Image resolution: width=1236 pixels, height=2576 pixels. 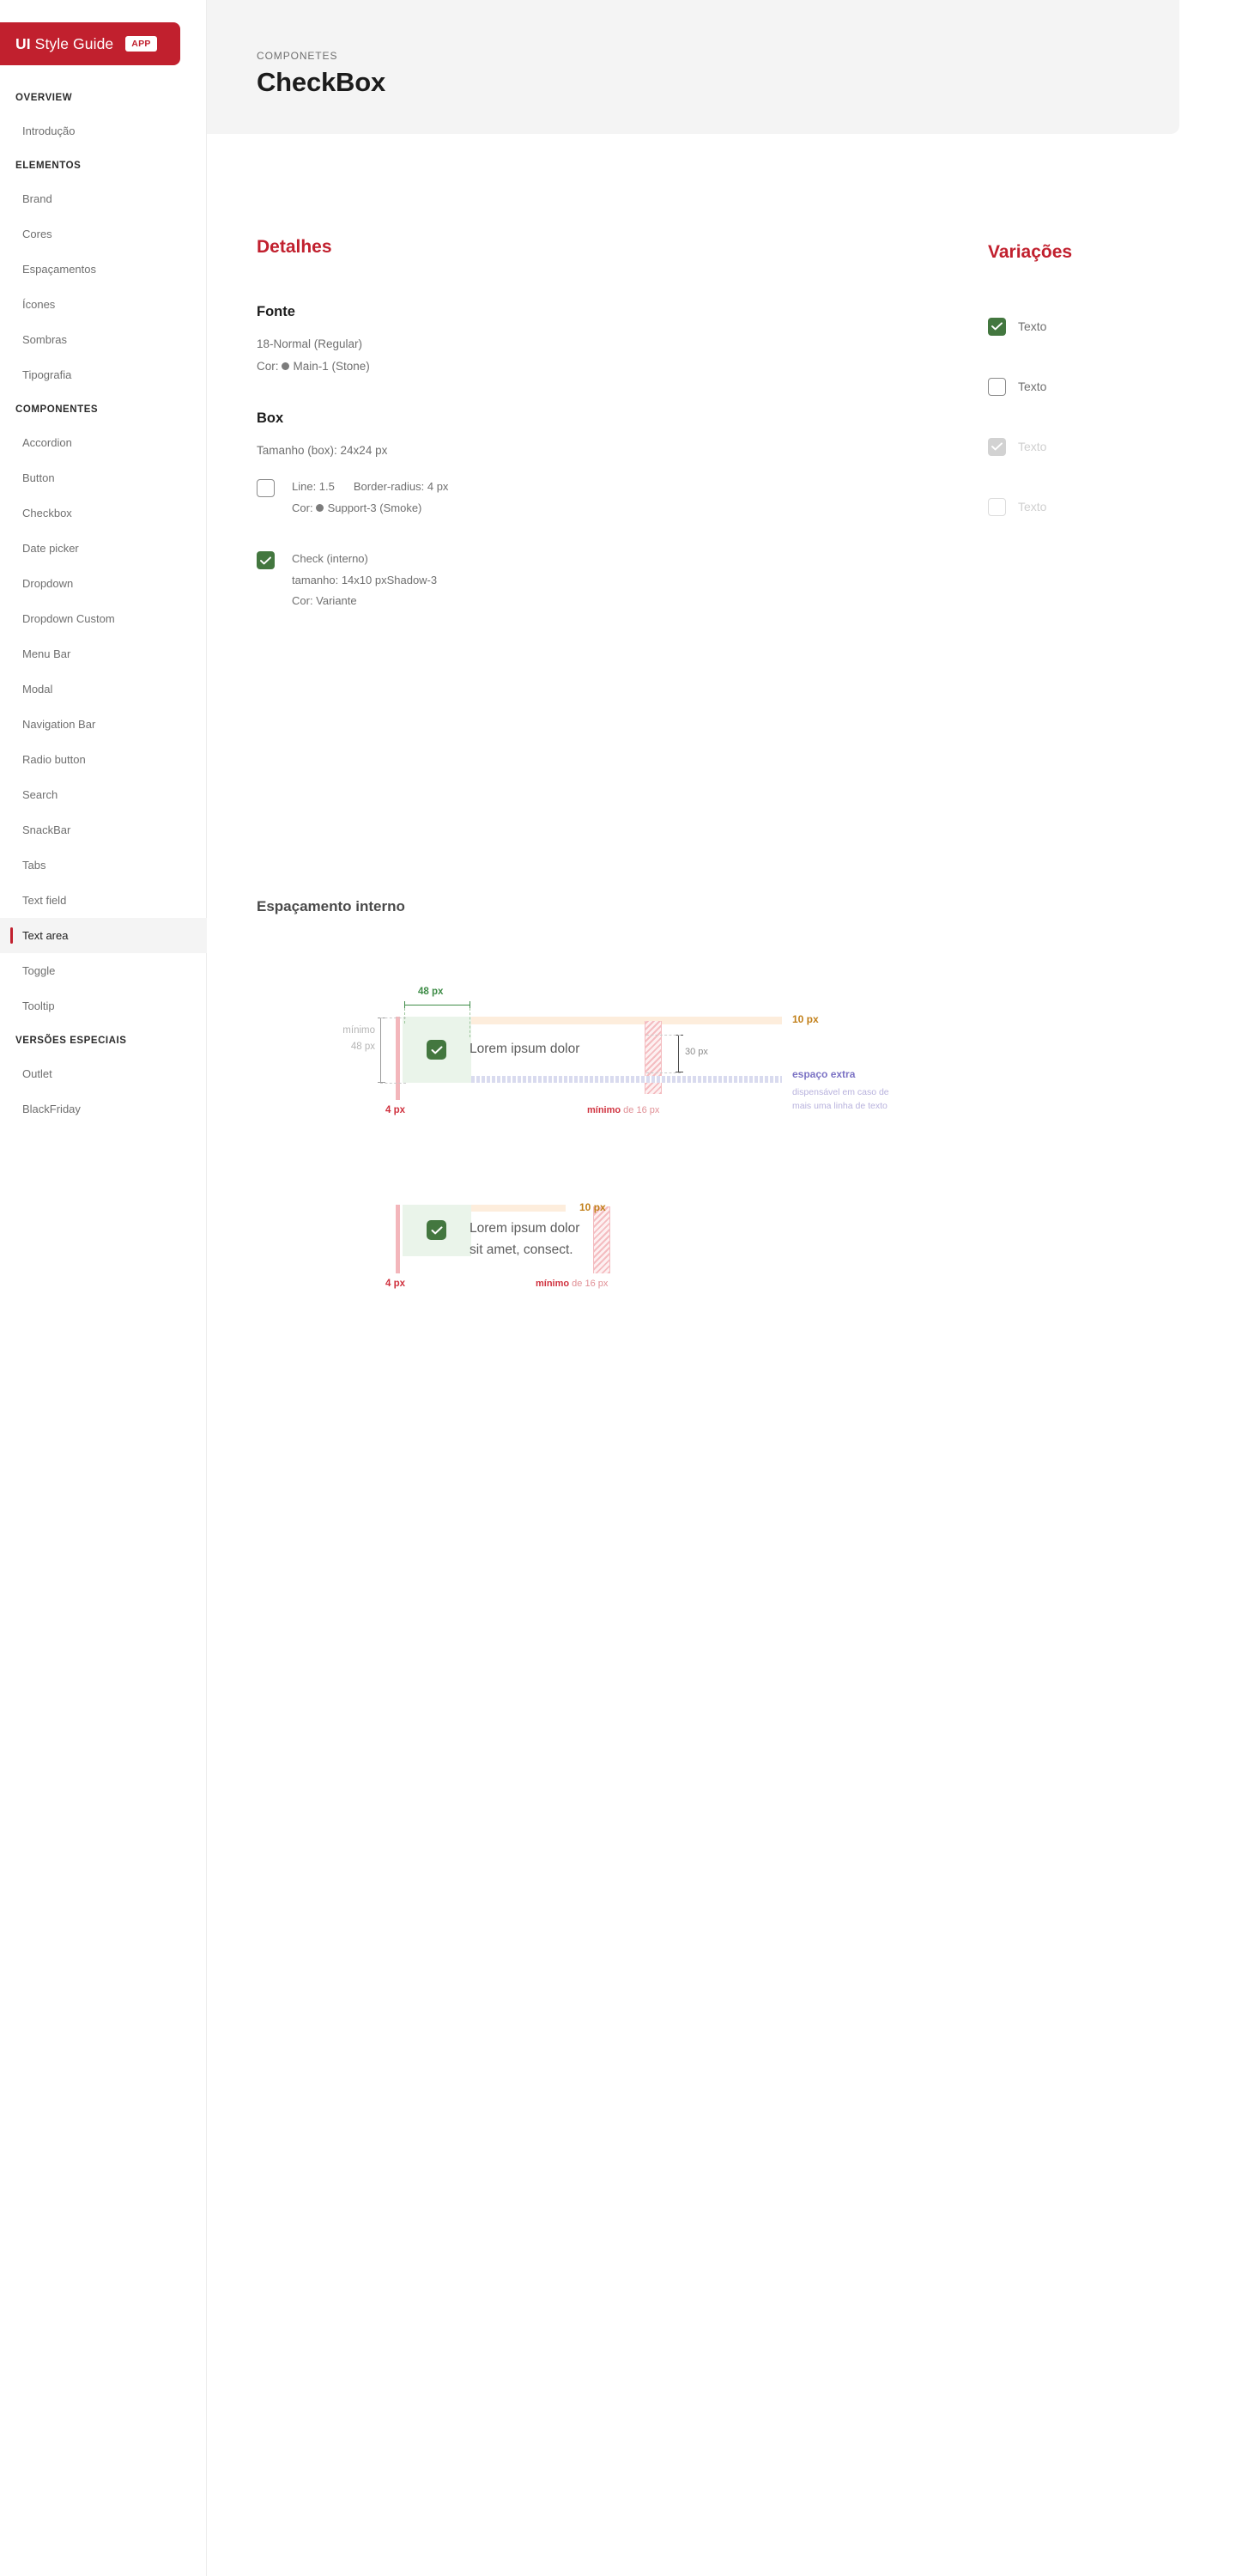 I want to click on sidebar-item-label: SnackBar, so click(x=46, y=830).